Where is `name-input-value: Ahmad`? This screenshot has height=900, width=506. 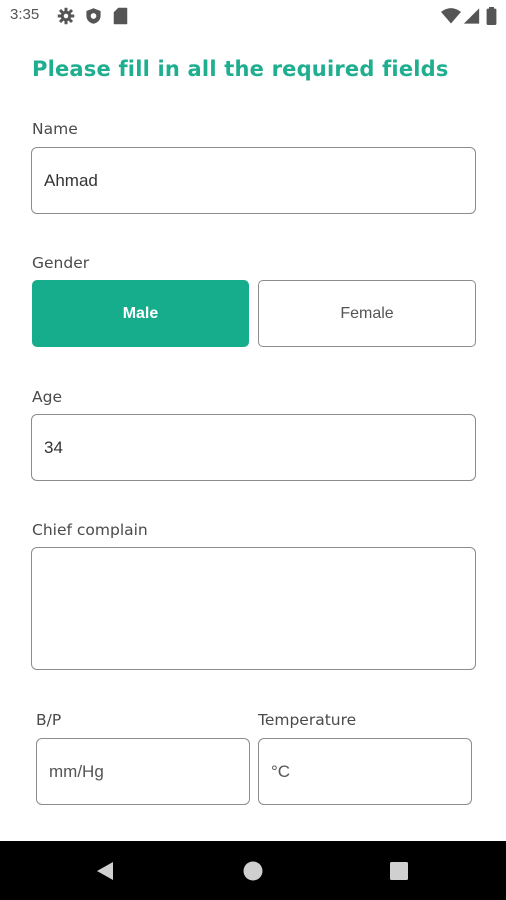 name-input-value: Ahmad is located at coordinates (71, 180).